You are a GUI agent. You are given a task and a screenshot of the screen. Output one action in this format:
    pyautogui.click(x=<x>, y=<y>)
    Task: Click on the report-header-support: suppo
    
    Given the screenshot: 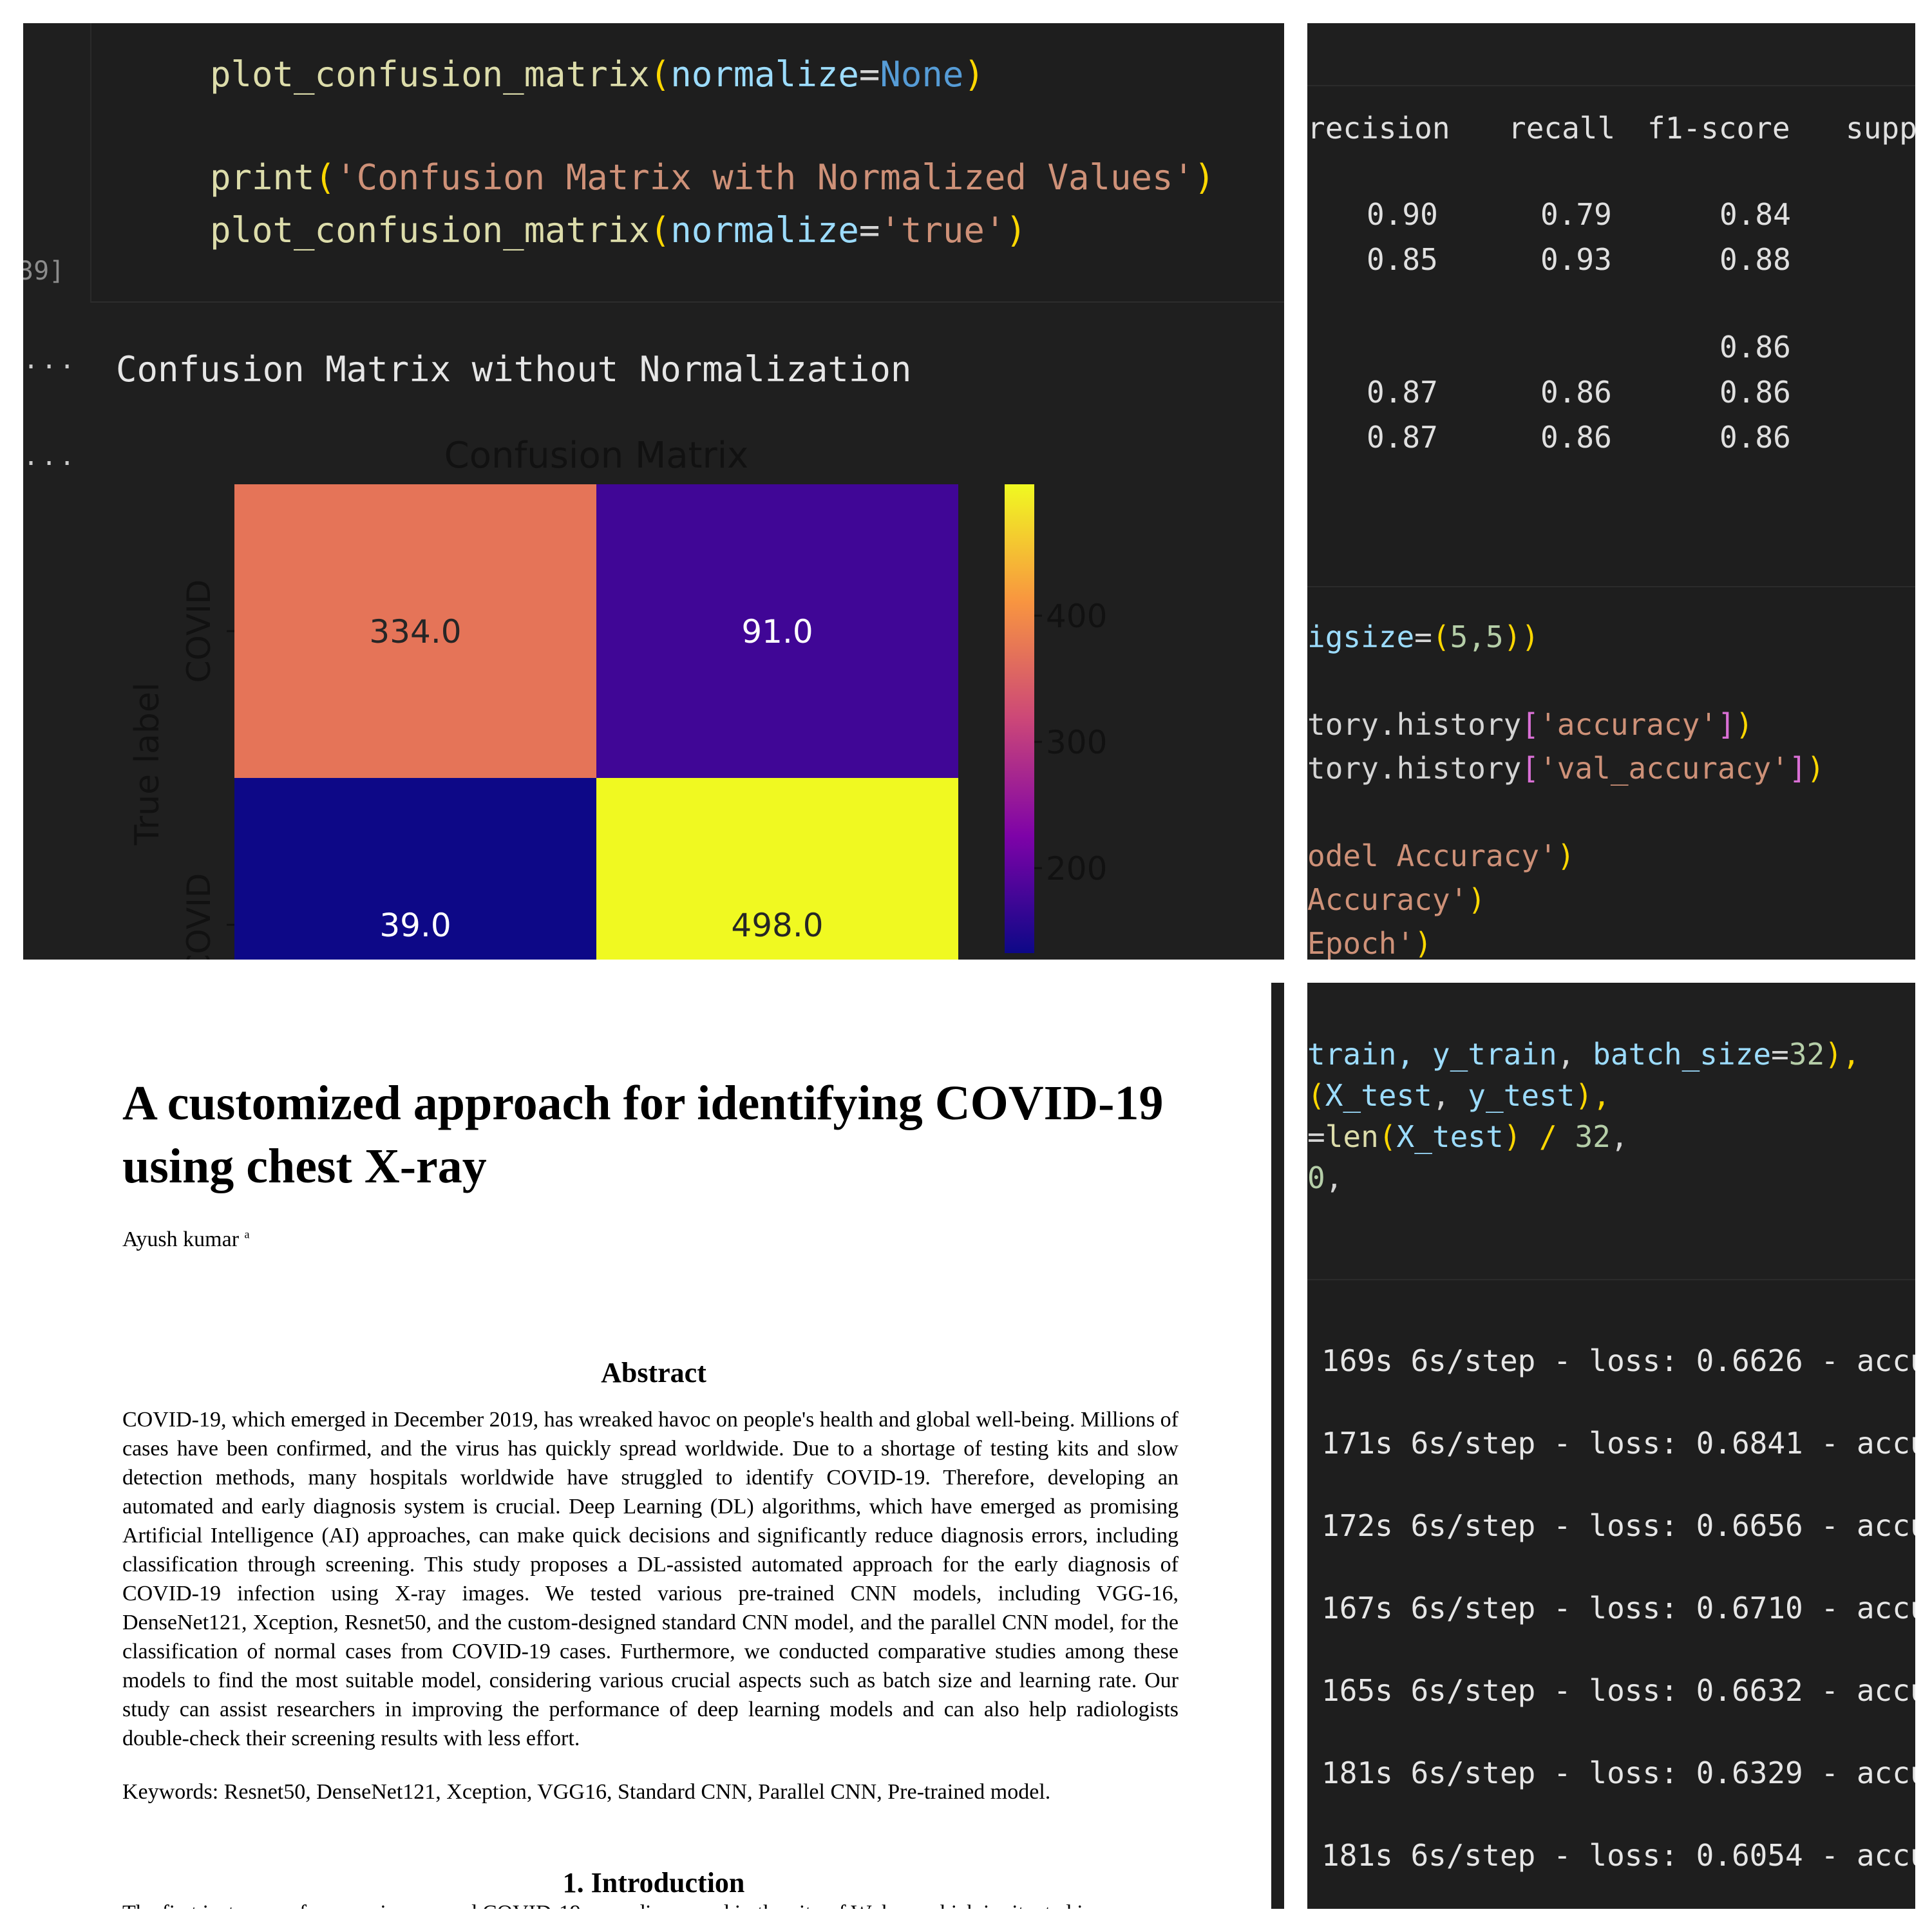 What is the action you would take?
    pyautogui.click(x=1880, y=128)
    